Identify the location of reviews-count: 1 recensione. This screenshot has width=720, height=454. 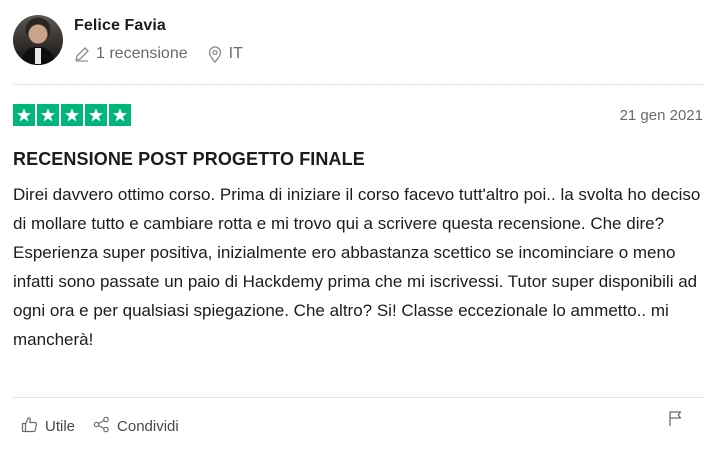
(131, 54).